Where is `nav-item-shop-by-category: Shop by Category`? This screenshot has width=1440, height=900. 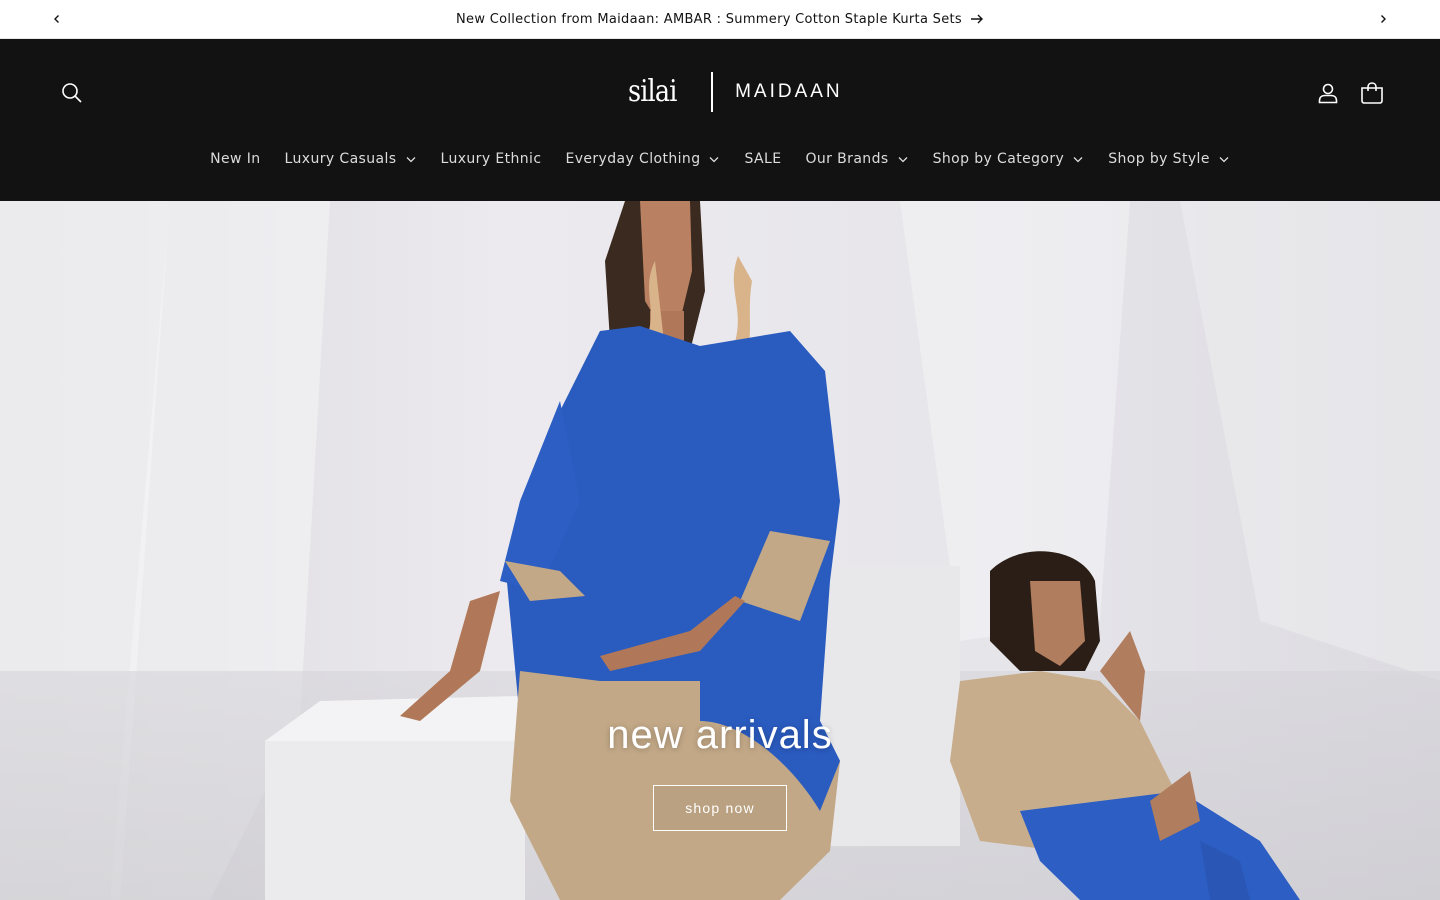
nav-item-shop-by-category: Shop by Category is located at coordinates (1009, 159).